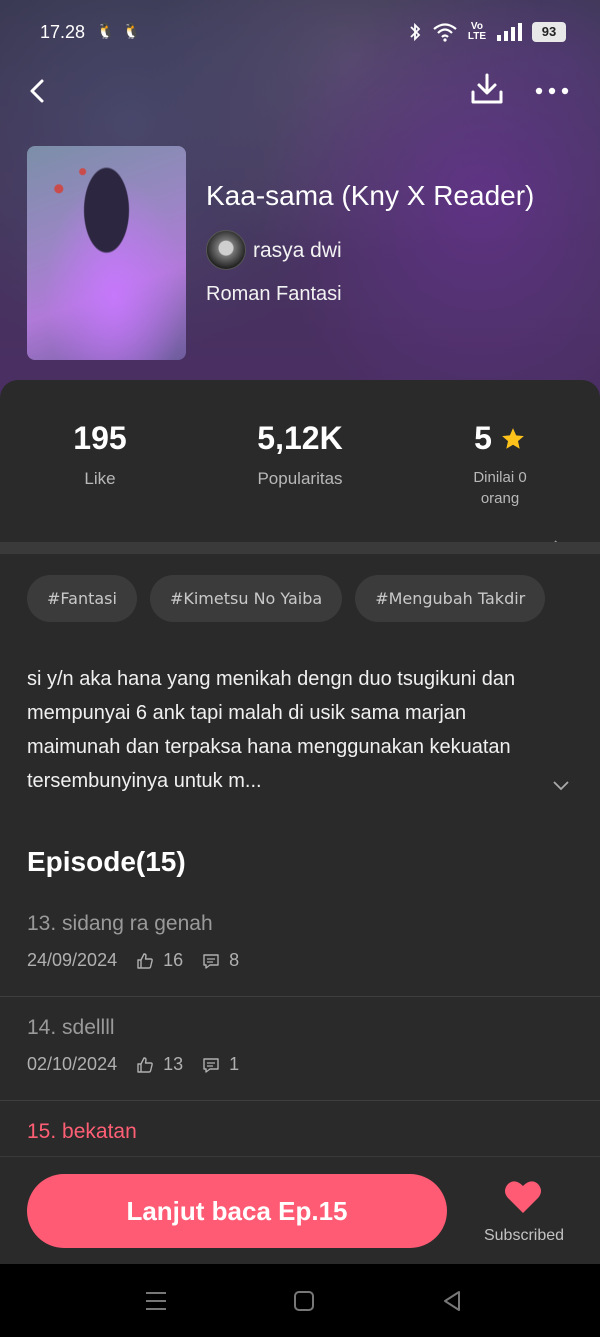  Describe the element at coordinates (300, 1058) in the screenshot. I see `episode-item: 14. sdellll 02/10/2024 13 1` at that location.